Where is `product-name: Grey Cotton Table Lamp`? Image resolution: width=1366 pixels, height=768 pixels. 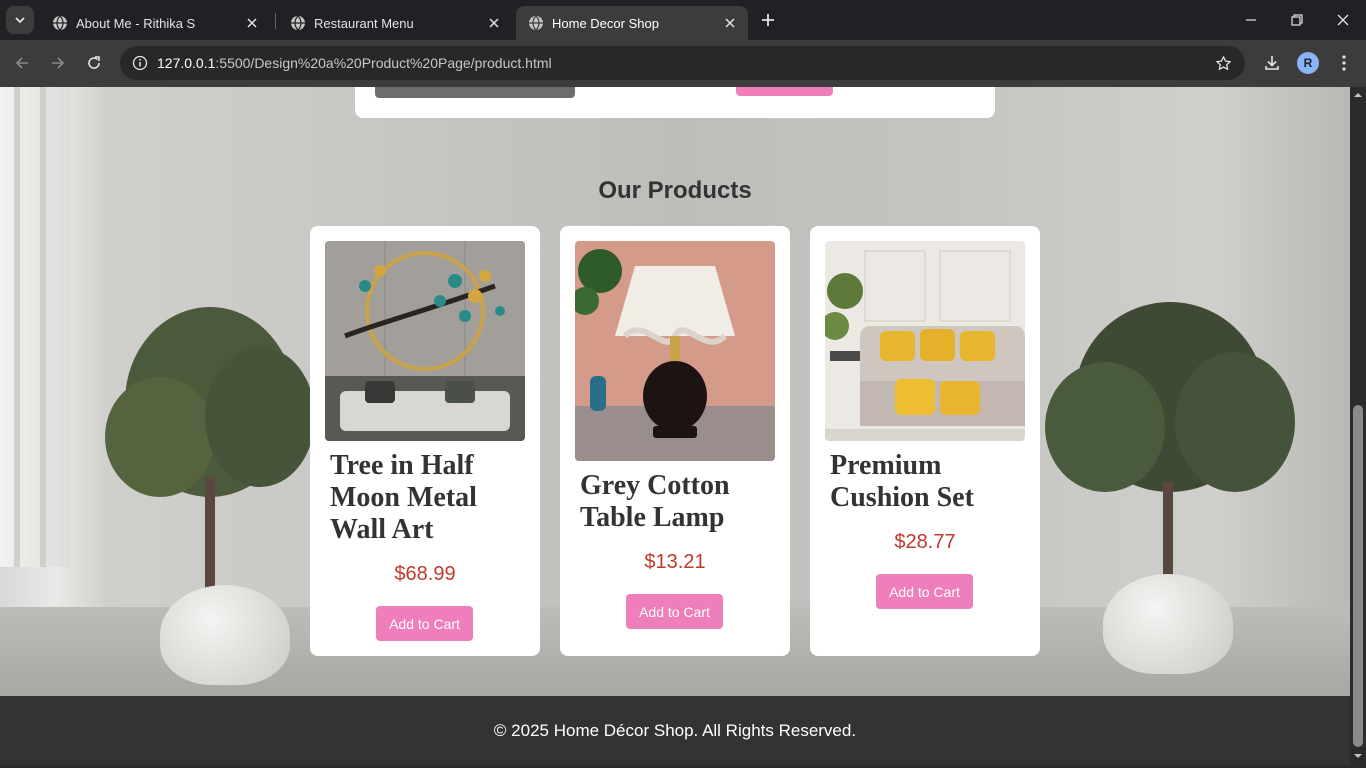
product-name: Grey Cotton Table Lamp is located at coordinates (655, 501).